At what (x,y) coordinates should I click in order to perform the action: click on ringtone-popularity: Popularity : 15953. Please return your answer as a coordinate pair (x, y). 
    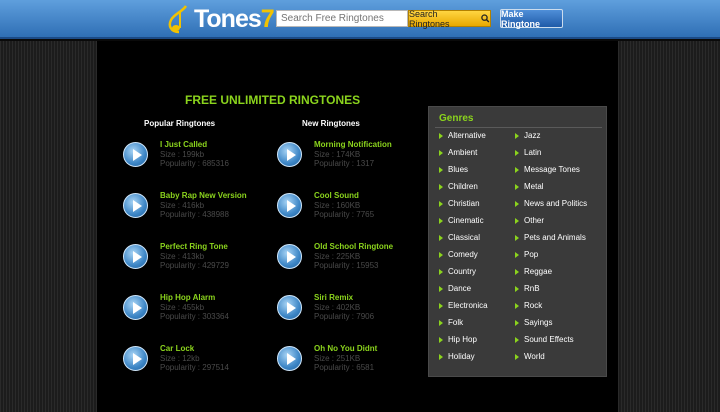
    Looking at the image, I should click on (346, 265).